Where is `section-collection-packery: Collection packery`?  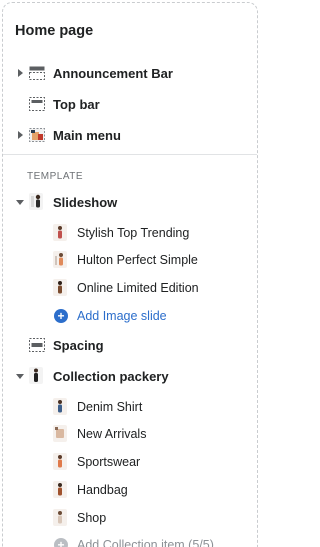 section-collection-packery: Collection packery is located at coordinates (130, 376).